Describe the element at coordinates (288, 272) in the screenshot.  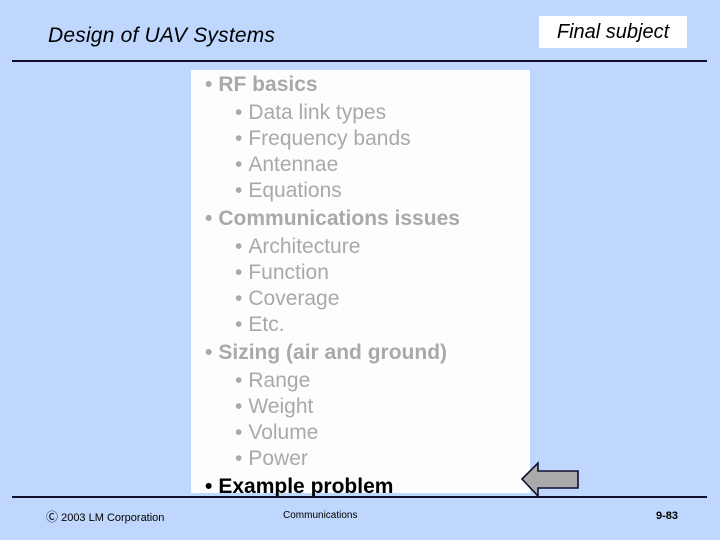
I see `outline-item-label: Function` at that location.